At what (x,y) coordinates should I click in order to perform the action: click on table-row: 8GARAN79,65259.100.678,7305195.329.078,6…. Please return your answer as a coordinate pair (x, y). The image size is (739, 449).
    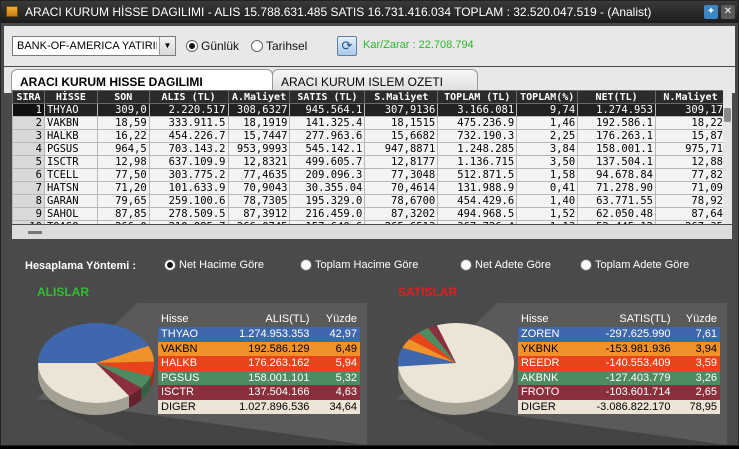
    Looking at the image, I should click on (369, 201).